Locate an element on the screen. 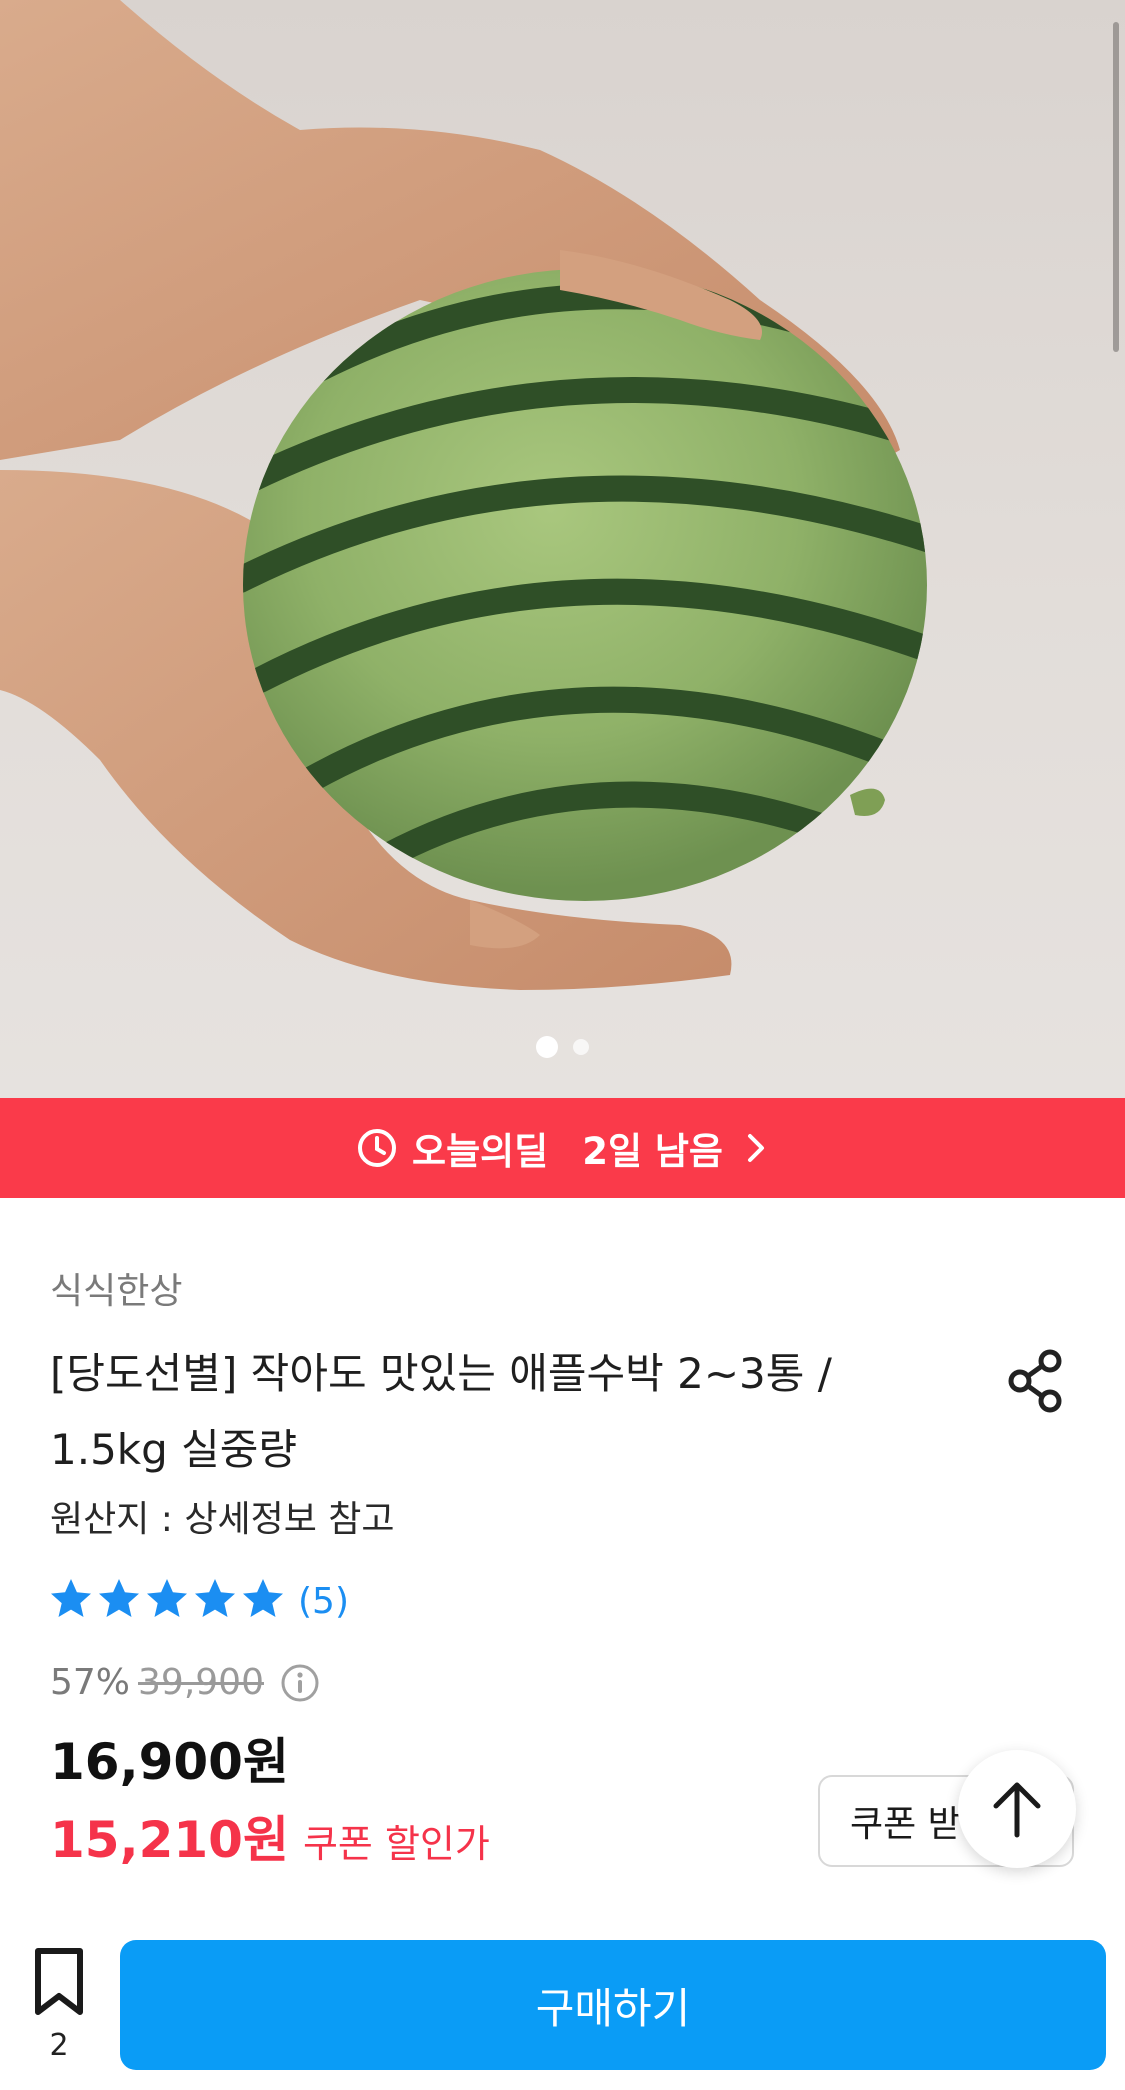  carousel-dot is located at coordinates (581, 1047).